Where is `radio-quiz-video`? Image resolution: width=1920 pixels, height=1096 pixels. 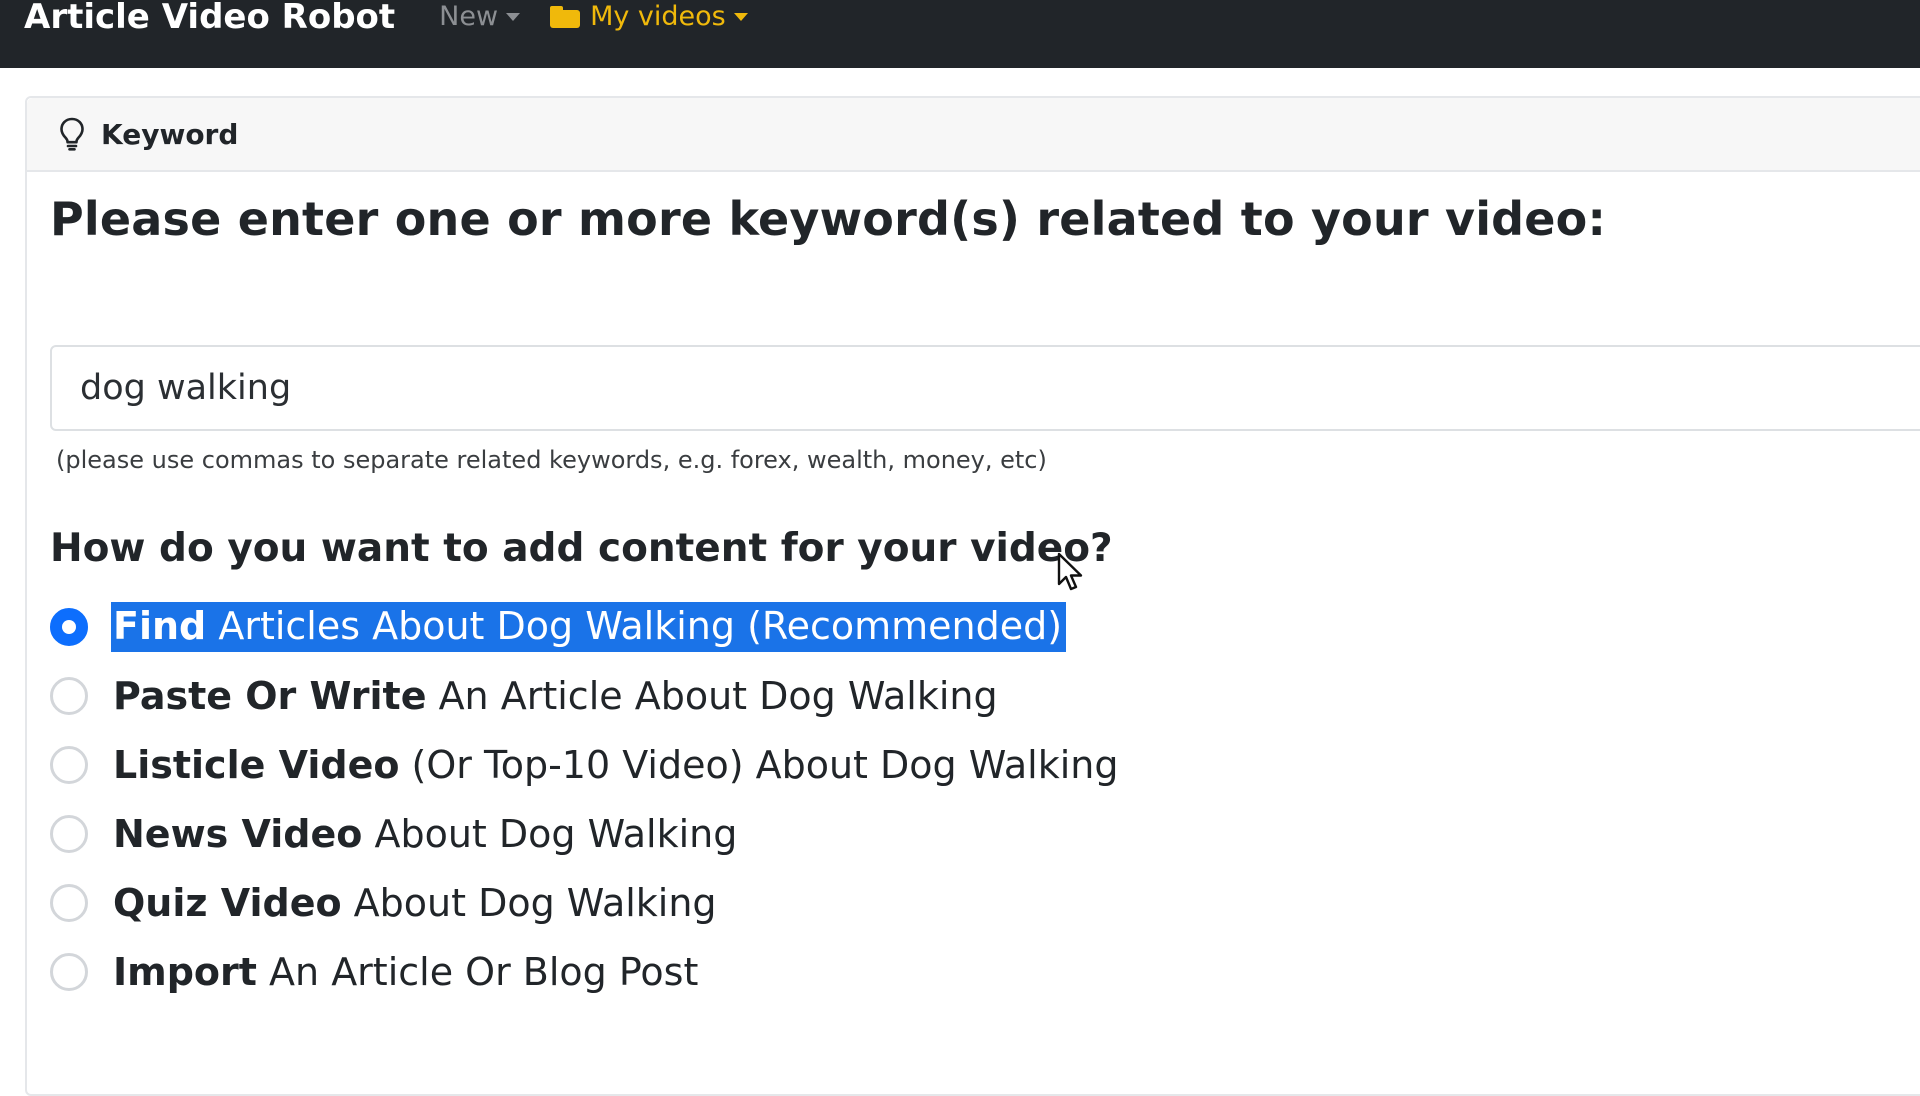 radio-quiz-video is located at coordinates (69, 902).